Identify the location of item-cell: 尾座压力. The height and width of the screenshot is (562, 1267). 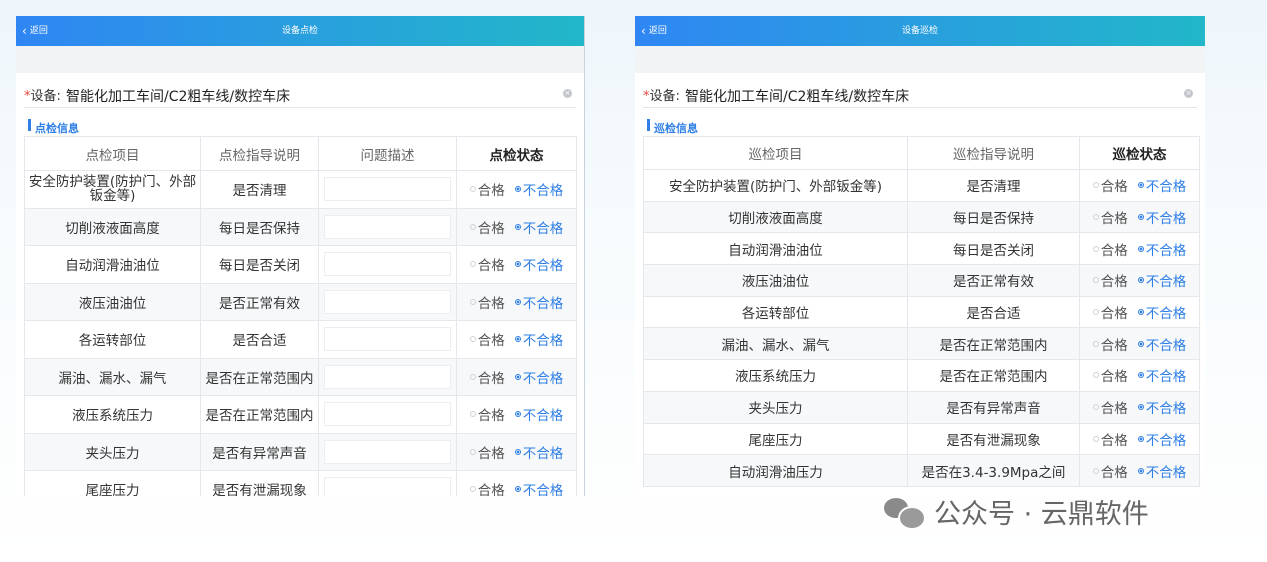
(112, 483).